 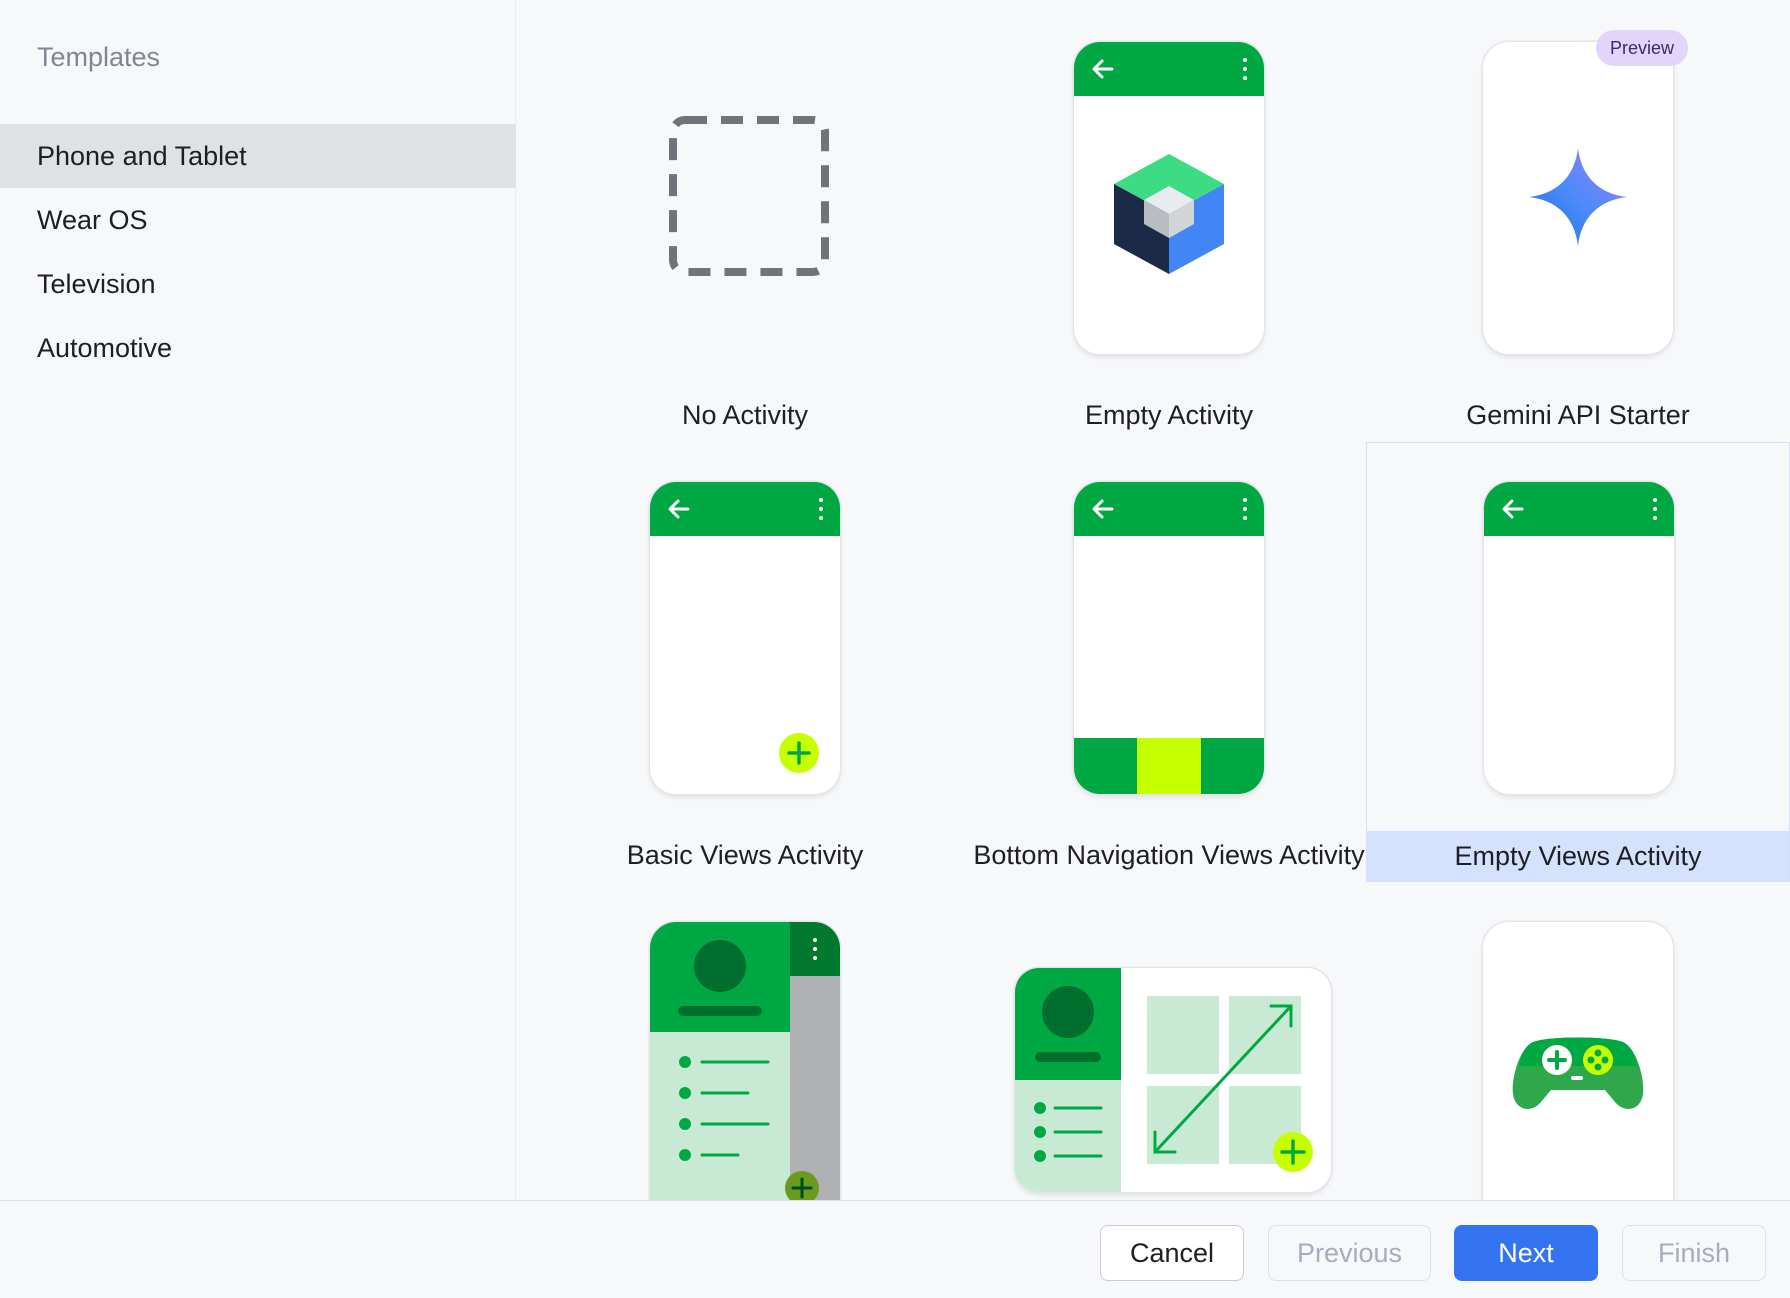 I want to click on bottom-navigation-bar, so click(x=1169, y=766).